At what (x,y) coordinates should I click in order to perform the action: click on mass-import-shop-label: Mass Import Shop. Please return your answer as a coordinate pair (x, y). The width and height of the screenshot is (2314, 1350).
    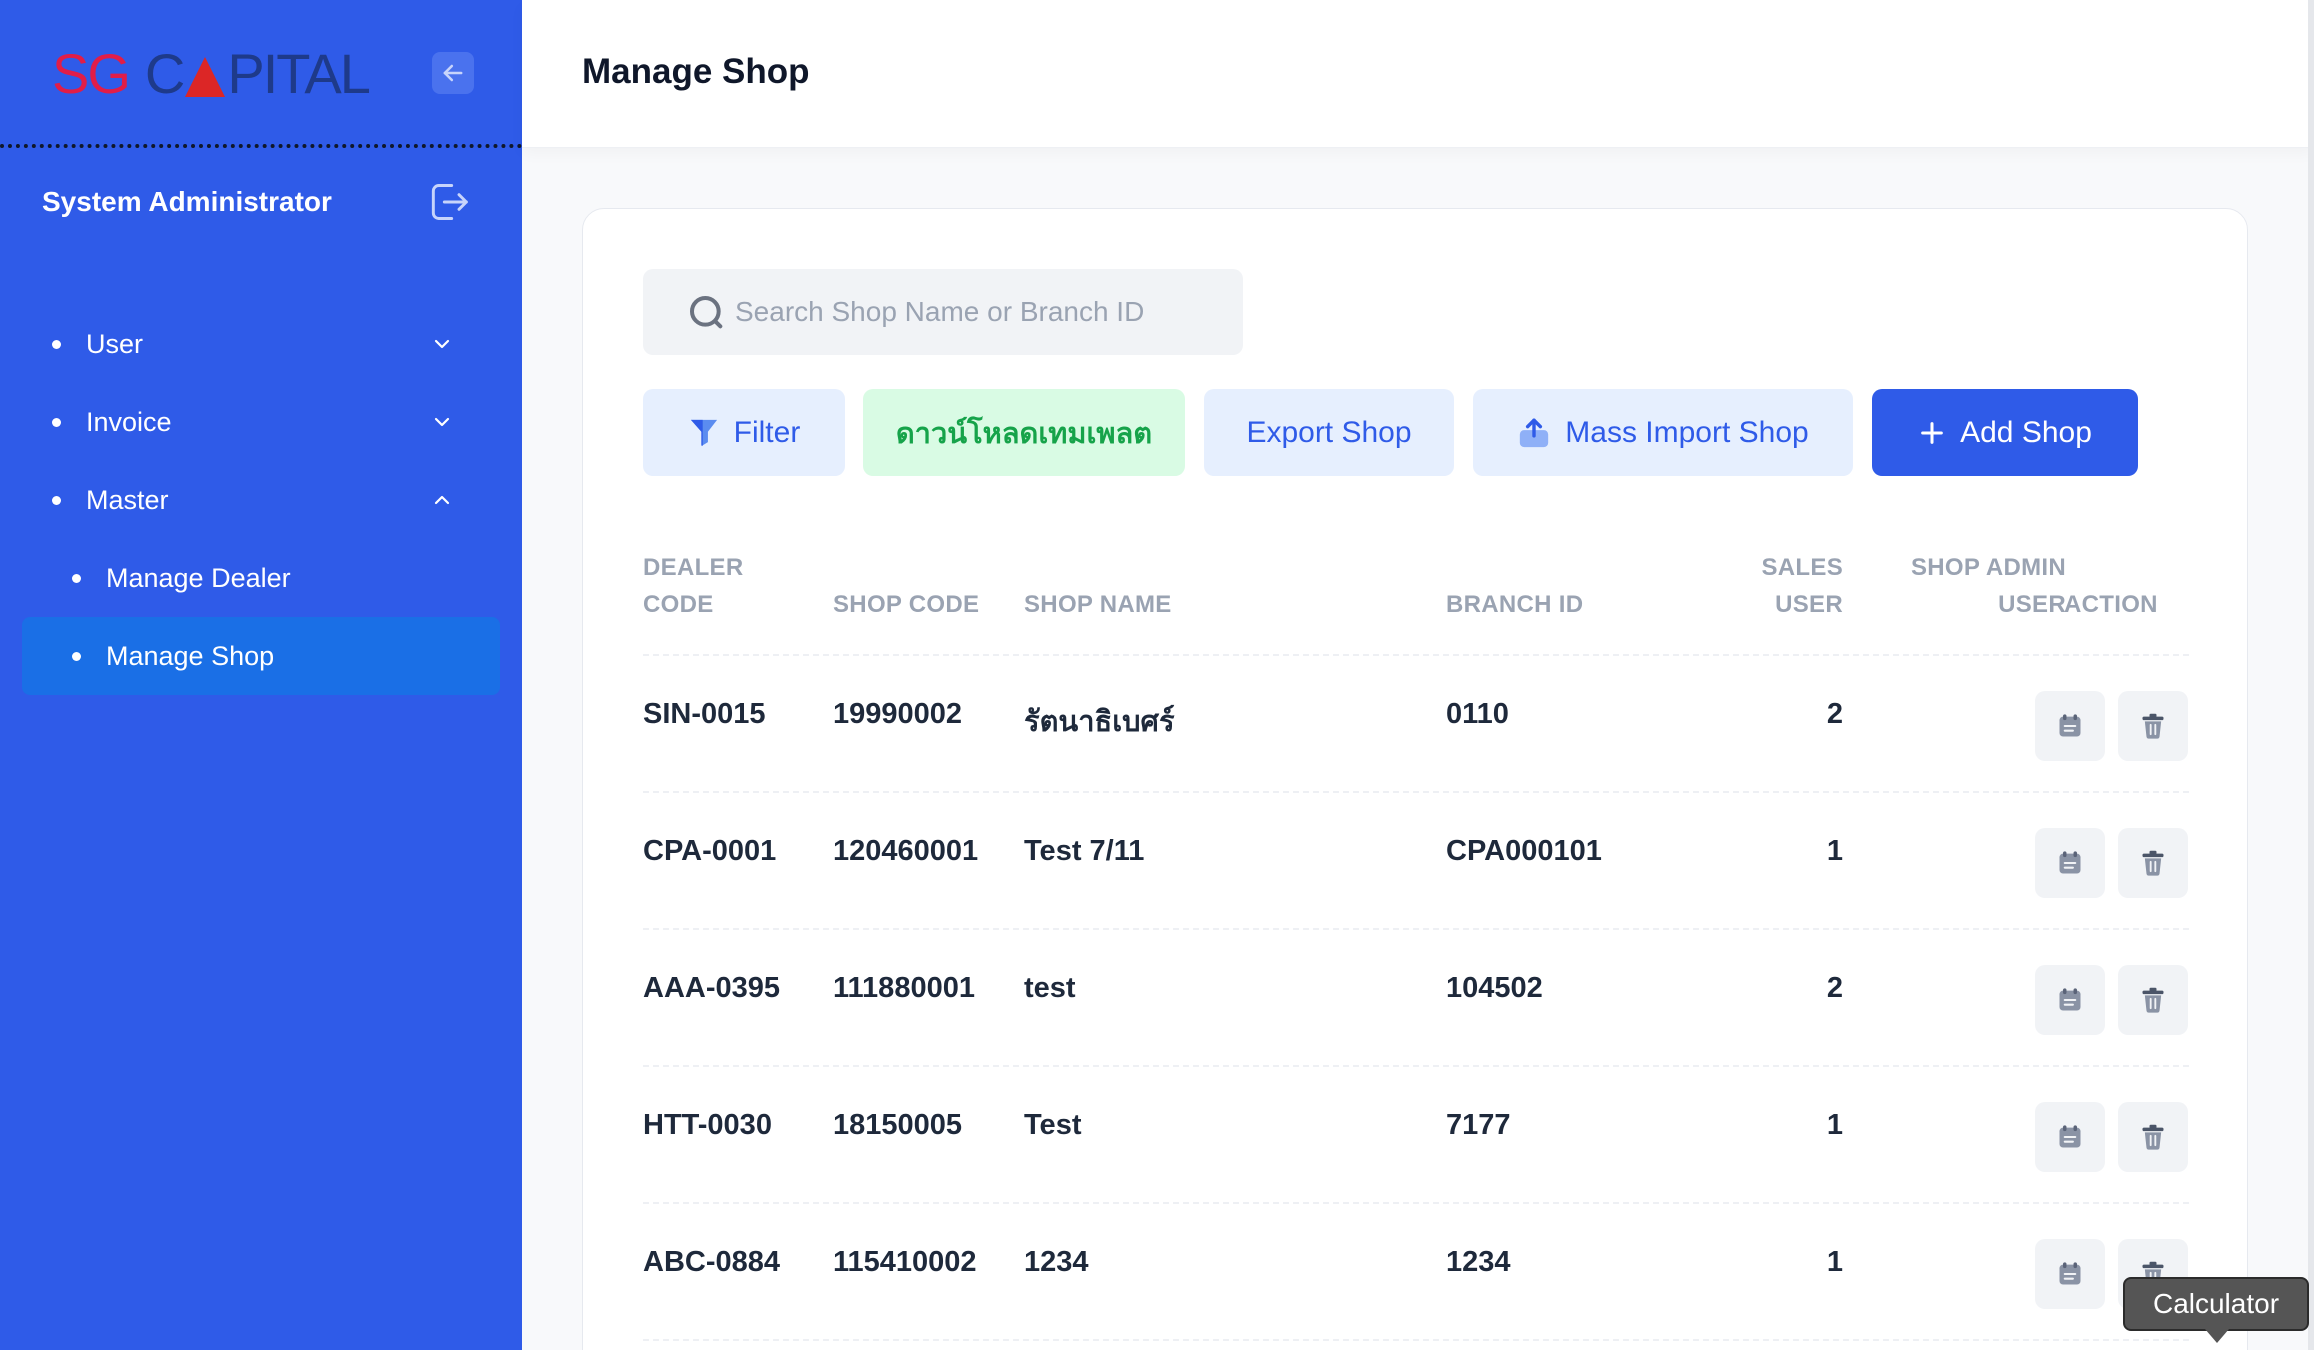
    Looking at the image, I should click on (1687, 432).